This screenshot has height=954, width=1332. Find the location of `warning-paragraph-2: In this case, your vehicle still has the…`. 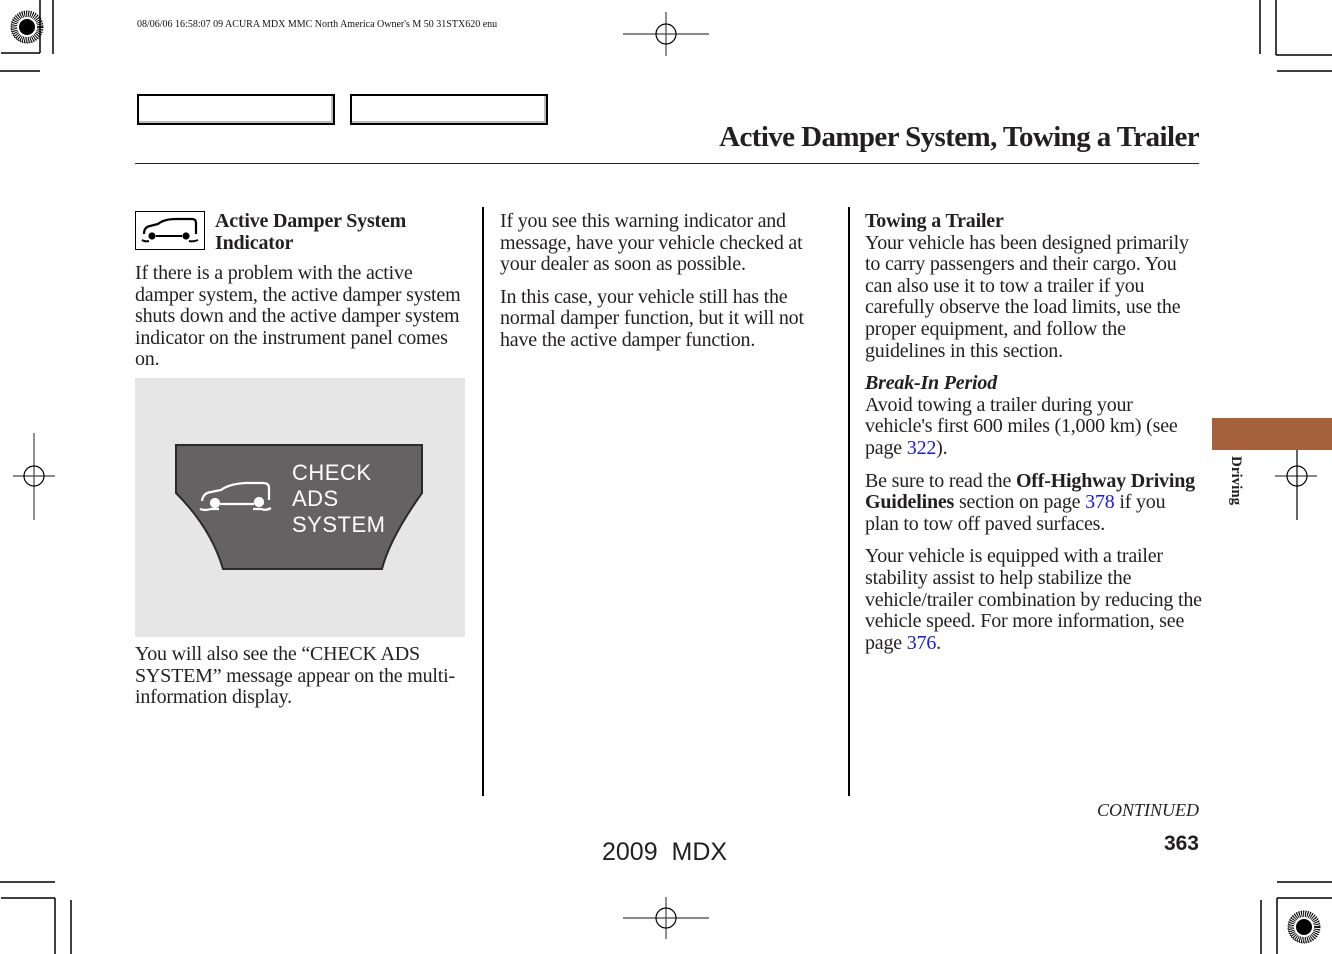

warning-paragraph-2: In this case, your vehicle still has the… is located at coordinates (652, 318).